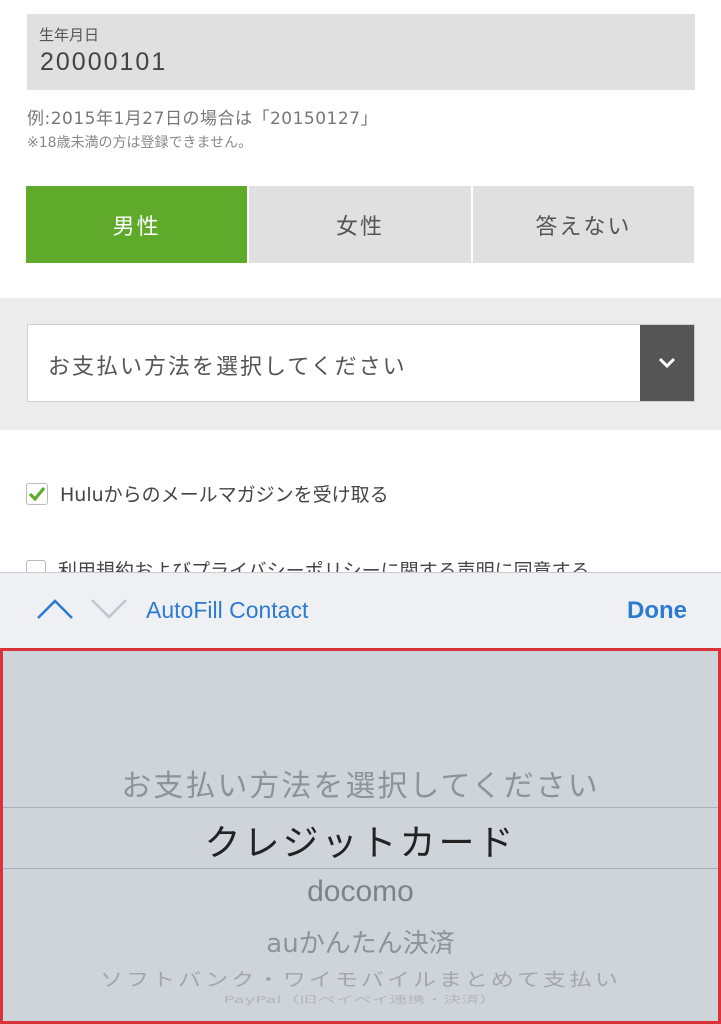 This screenshot has width=721, height=1024. Describe the element at coordinates (227, 367) in the screenshot. I see `payment-method-placeholder: お支払い方法を選択してください` at that location.